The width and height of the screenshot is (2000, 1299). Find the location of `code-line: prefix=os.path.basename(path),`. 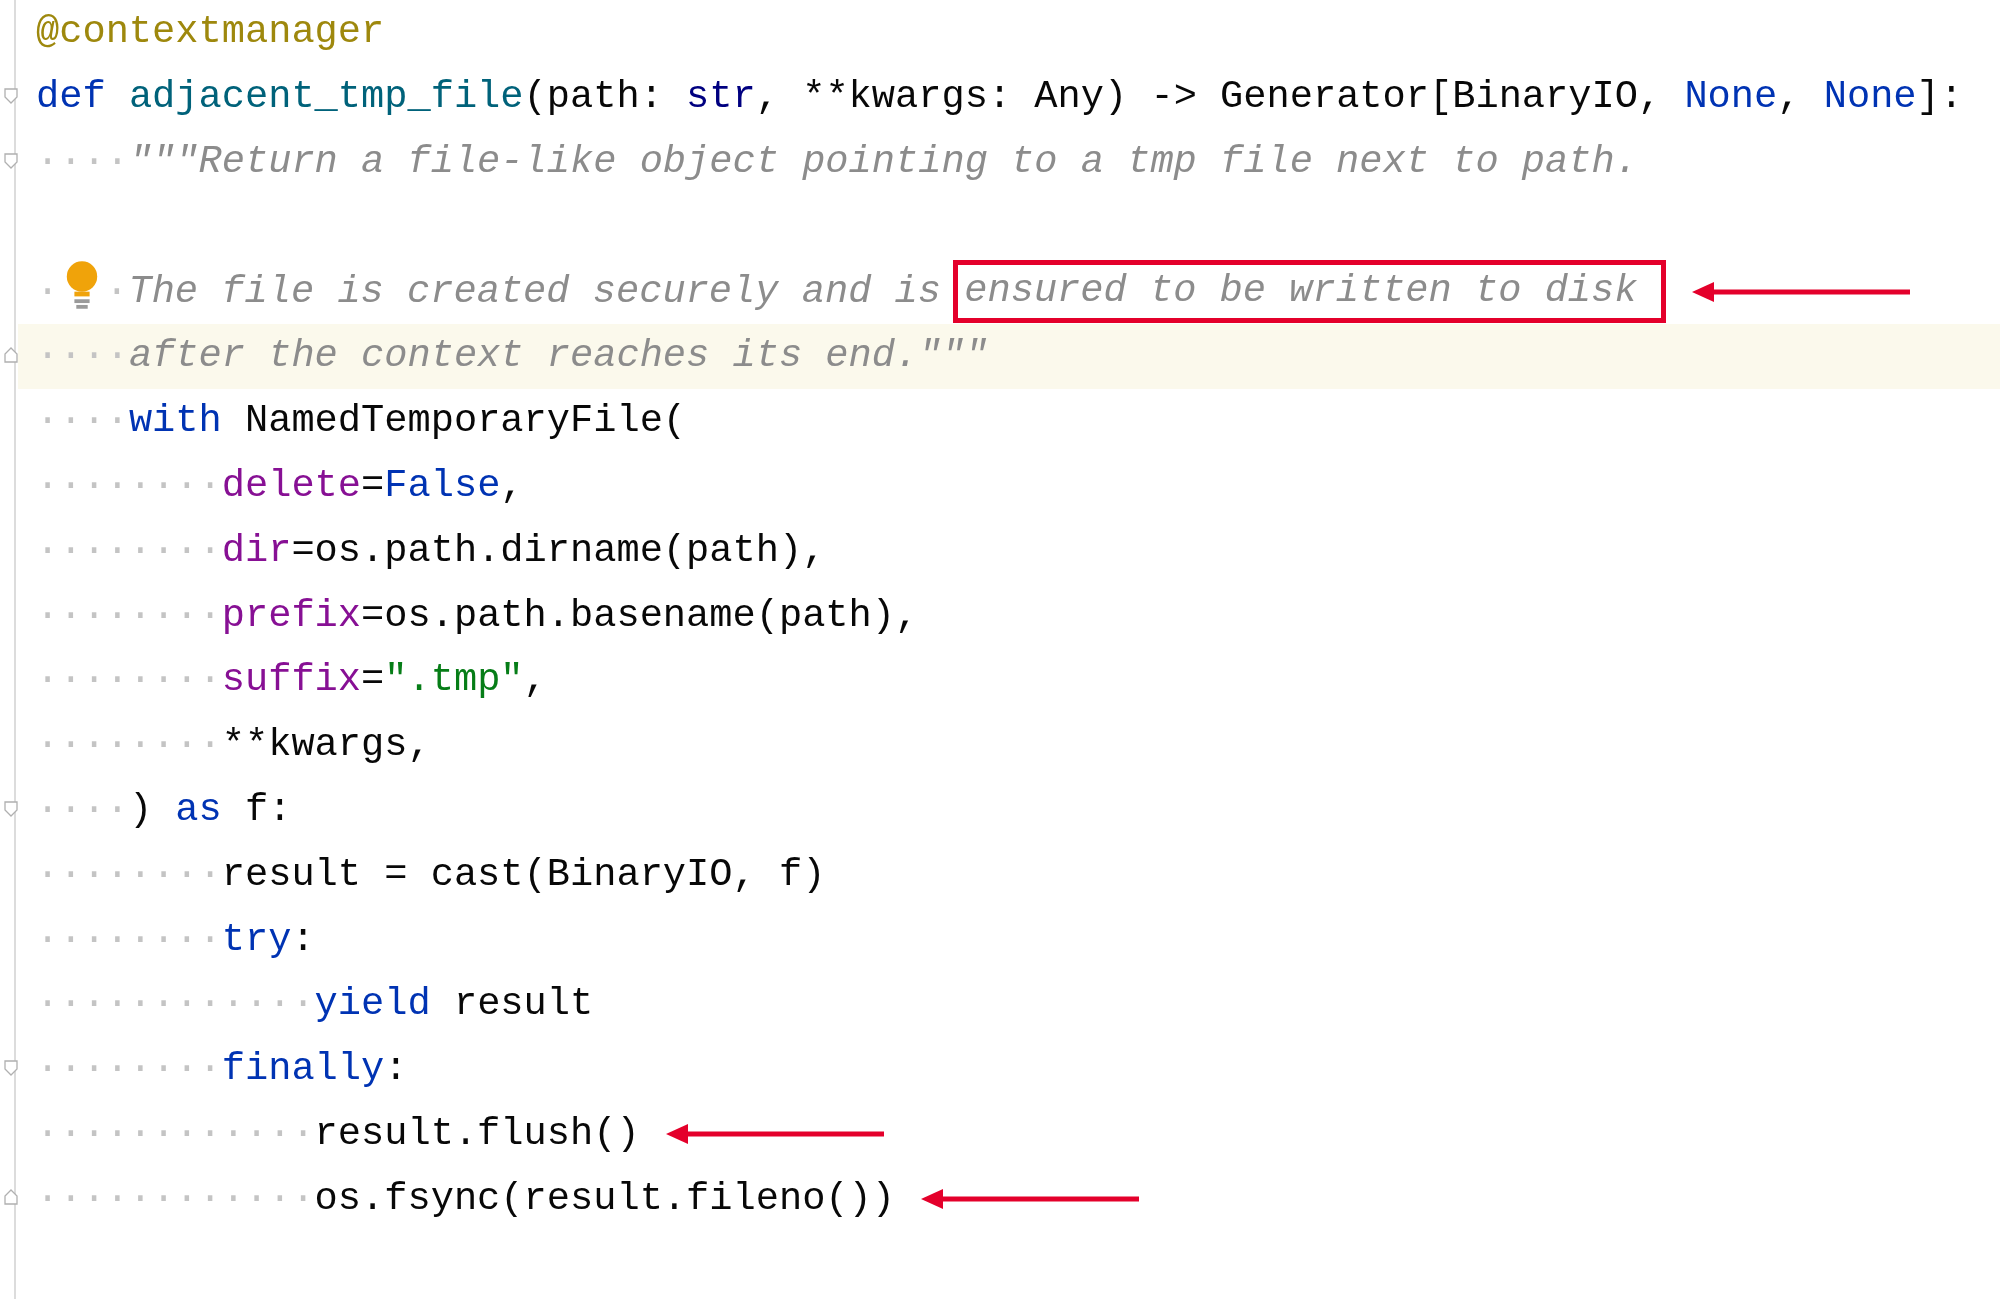

code-line: prefix=os.path.basename(path), is located at coordinates (570, 615).